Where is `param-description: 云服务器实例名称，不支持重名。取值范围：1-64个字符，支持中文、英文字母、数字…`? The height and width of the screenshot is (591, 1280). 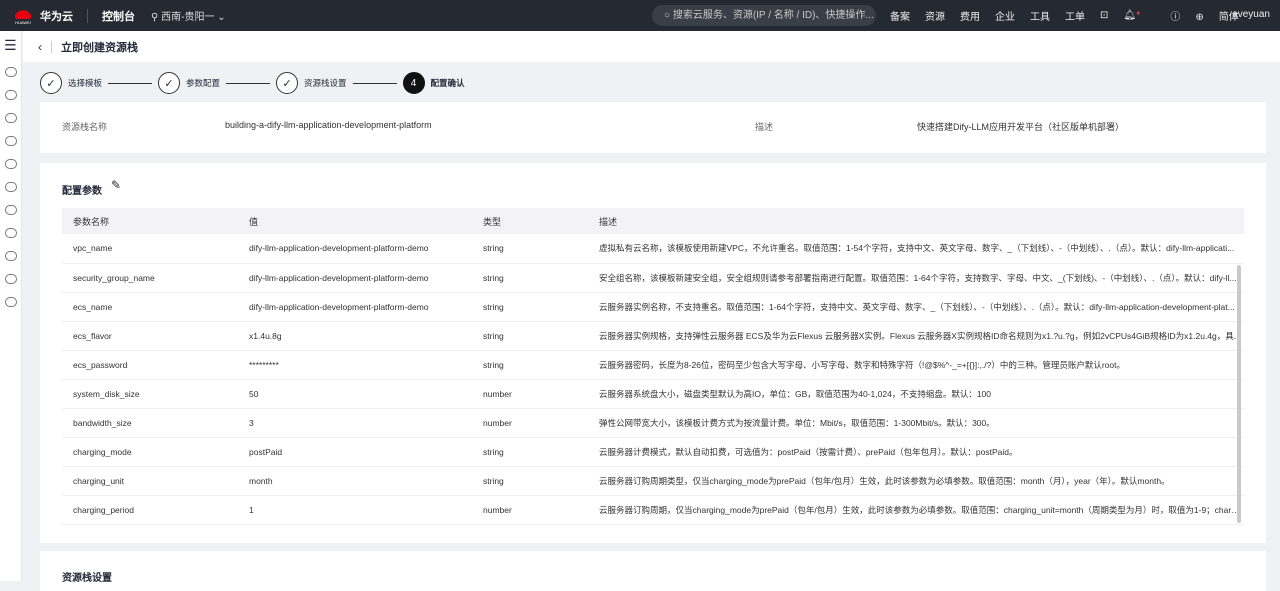 param-description: 云服务器实例名称，不支持重名。取值范围：1-64个字符，支持中文、英文字母、数字… is located at coordinates (916, 307).